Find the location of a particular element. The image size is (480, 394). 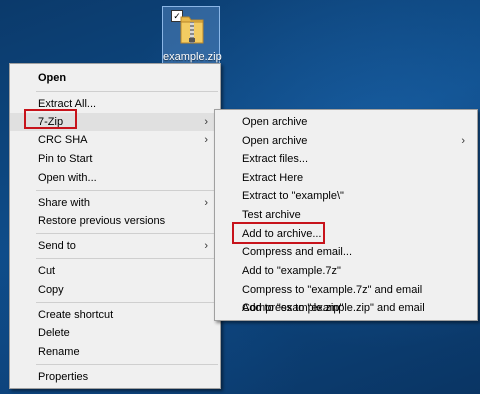

menu-item-pin-to-start: Pin to Start is located at coordinates (115, 159).